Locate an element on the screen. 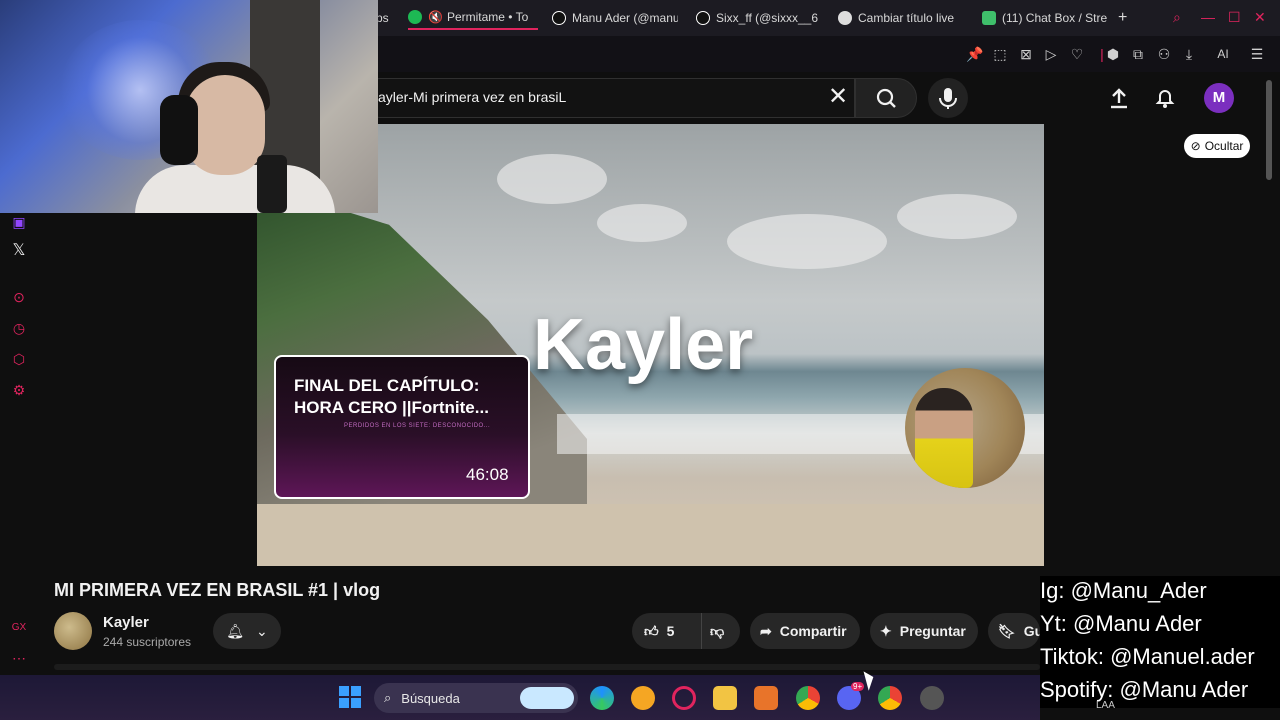 This screenshot has width=1280, height=720. vpn-icon: ⬢ is located at coordinates (1113, 54).